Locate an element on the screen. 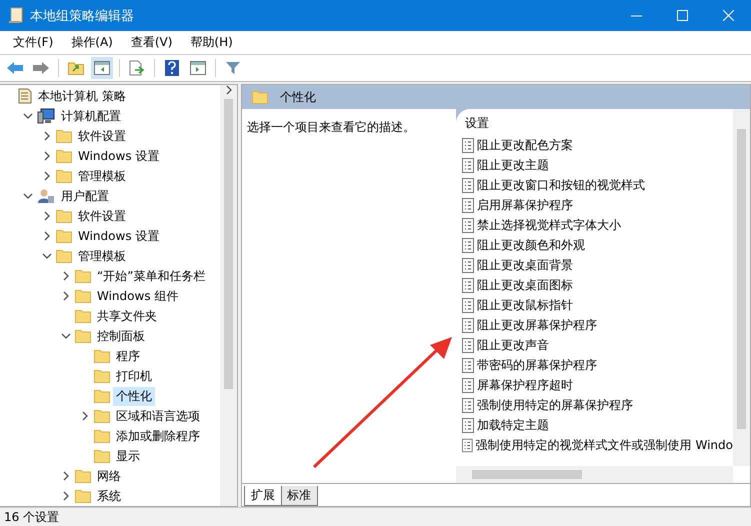 The height and width of the screenshot is (526, 751). tree-item: 共享文件夹 is located at coordinates (127, 316).